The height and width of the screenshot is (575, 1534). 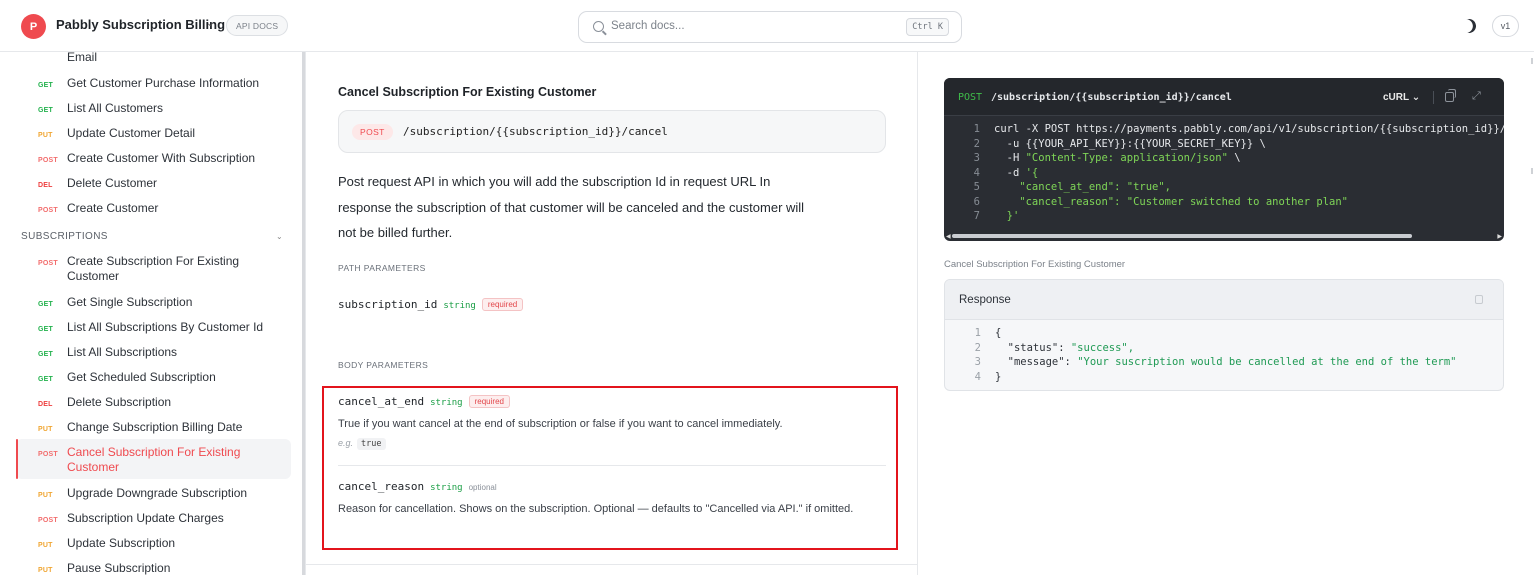 I want to click on search-shortcut: Ctrl K, so click(x=927, y=27).